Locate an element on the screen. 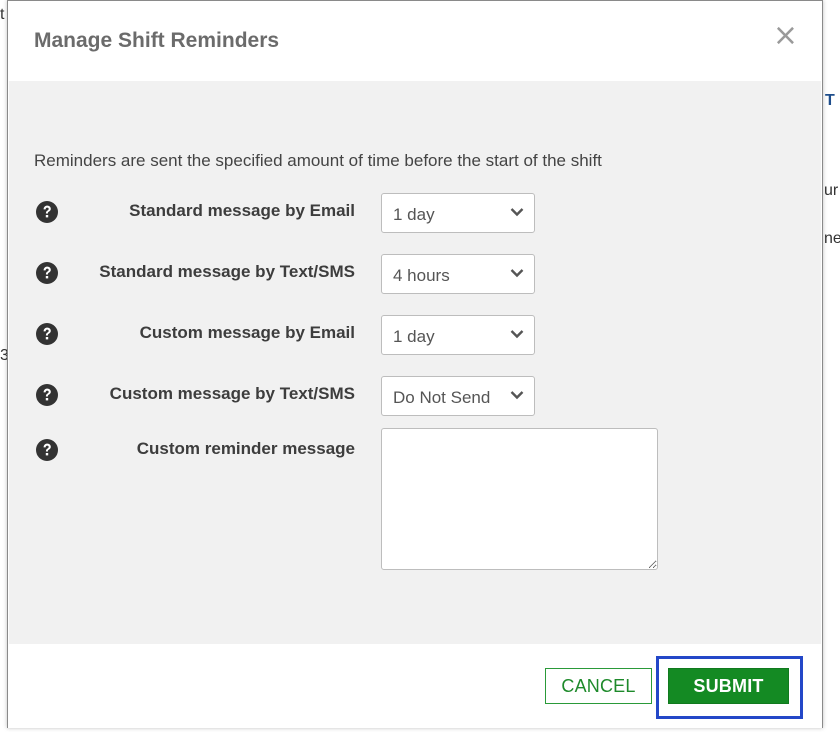  submit-button: SUBMIT is located at coordinates (728, 686).